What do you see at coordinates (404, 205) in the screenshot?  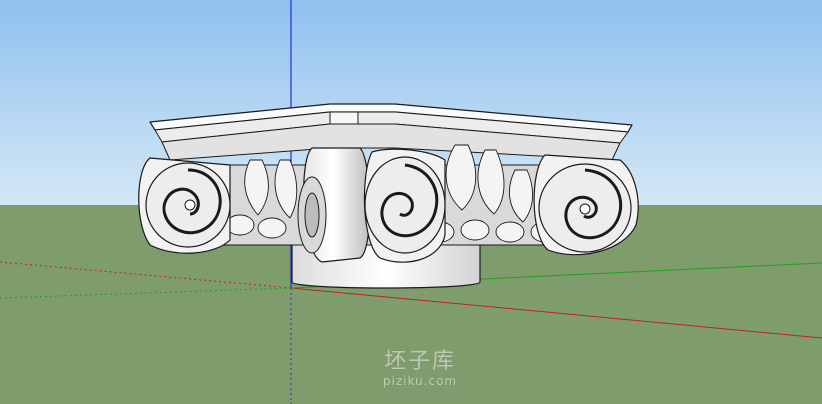 I see `middle-volute` at bounding box center [404, 205].